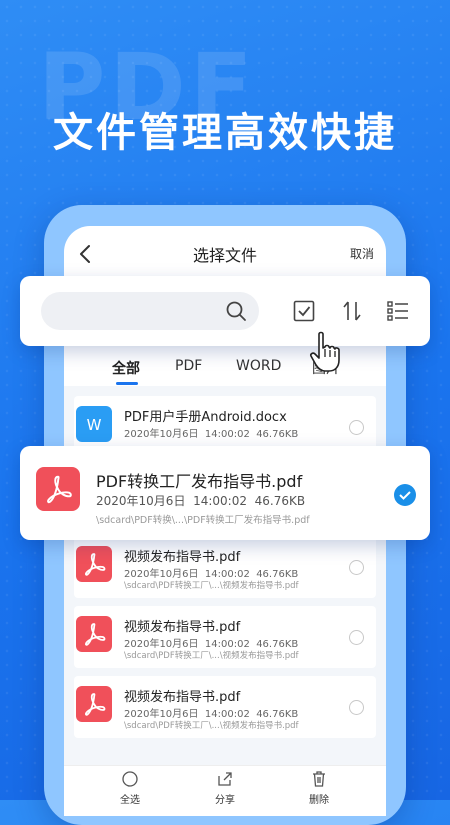  What do you see at coordinates (188, 366) in the screenshot?
I see `tab-pdf: PDF` at bounding box center [188, 366].